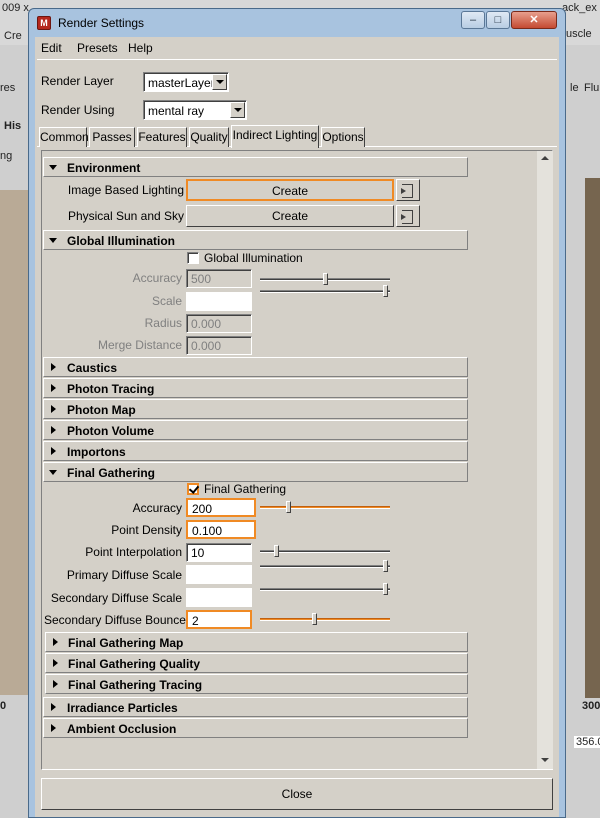 The image size is (600, 818). I want to click on render-layer-label: Render Layer, so click(77, 81).